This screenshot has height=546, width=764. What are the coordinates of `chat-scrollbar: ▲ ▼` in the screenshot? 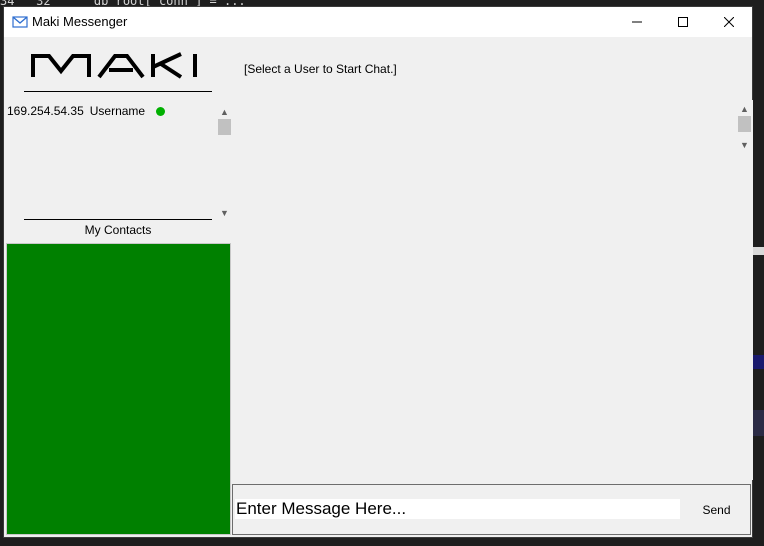 It's located at (744, 127).